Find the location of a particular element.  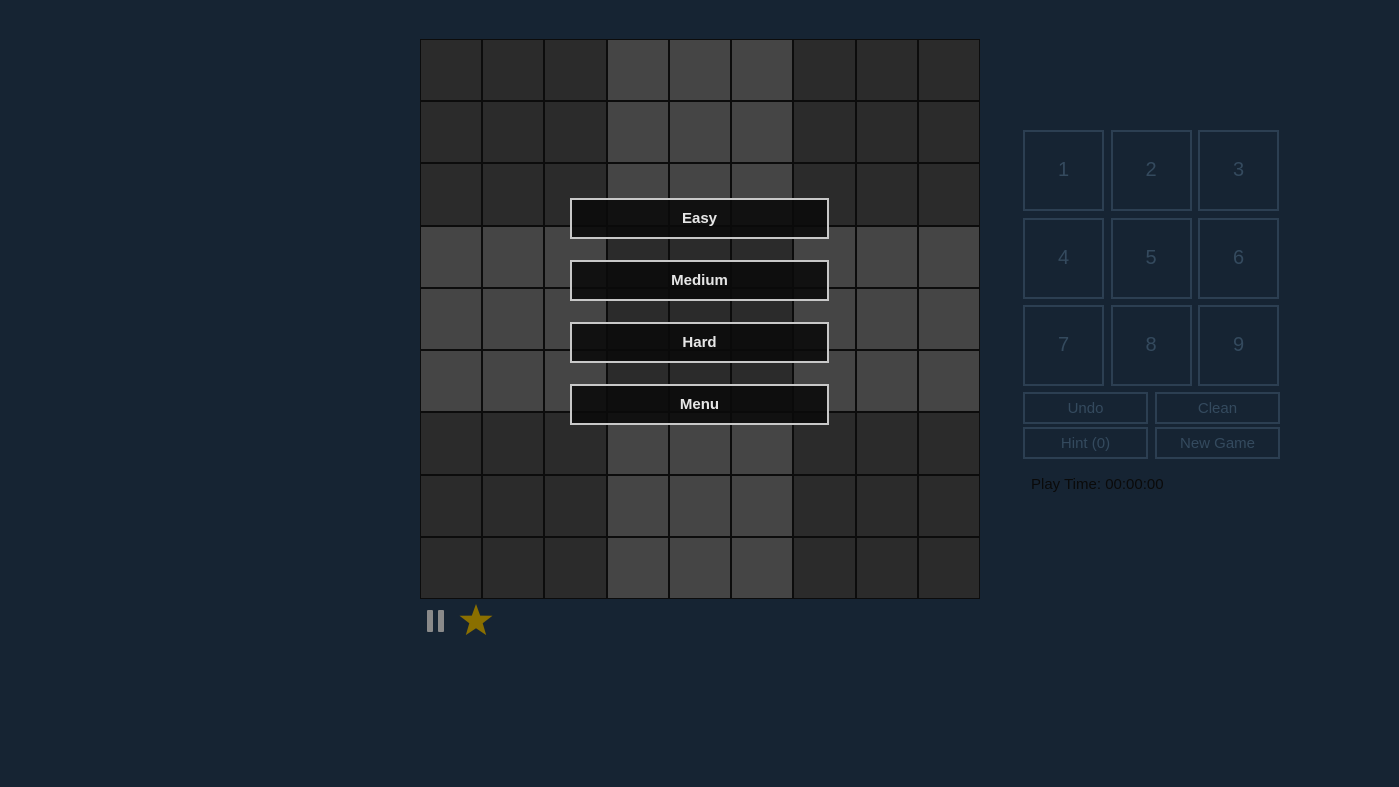

number-pad: 1 2 3 4 5 6 7 8 9 is located at coordinates (1151, 258).